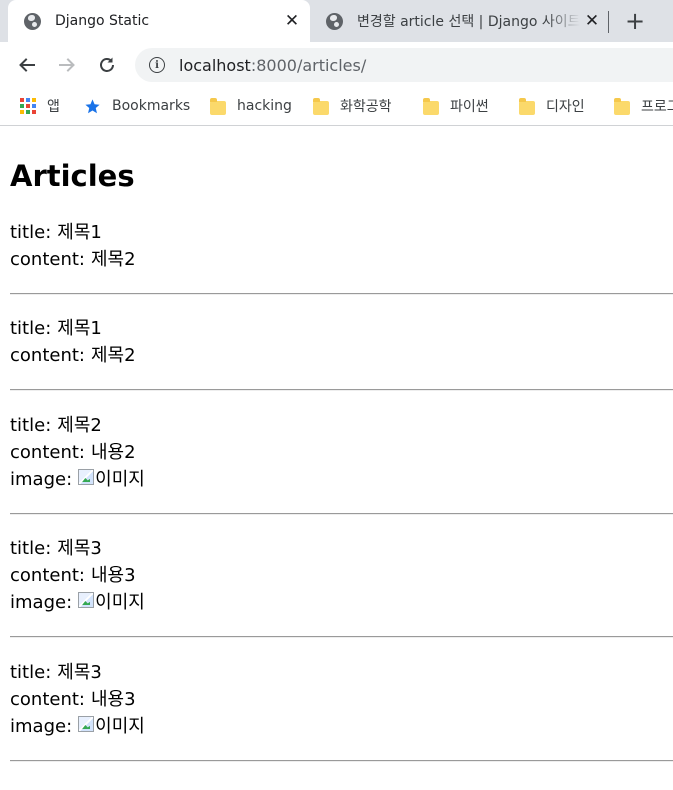  Describe the element at coordinates (113, 575) in the screenshot. I see `article-content: 내용3` at that location.